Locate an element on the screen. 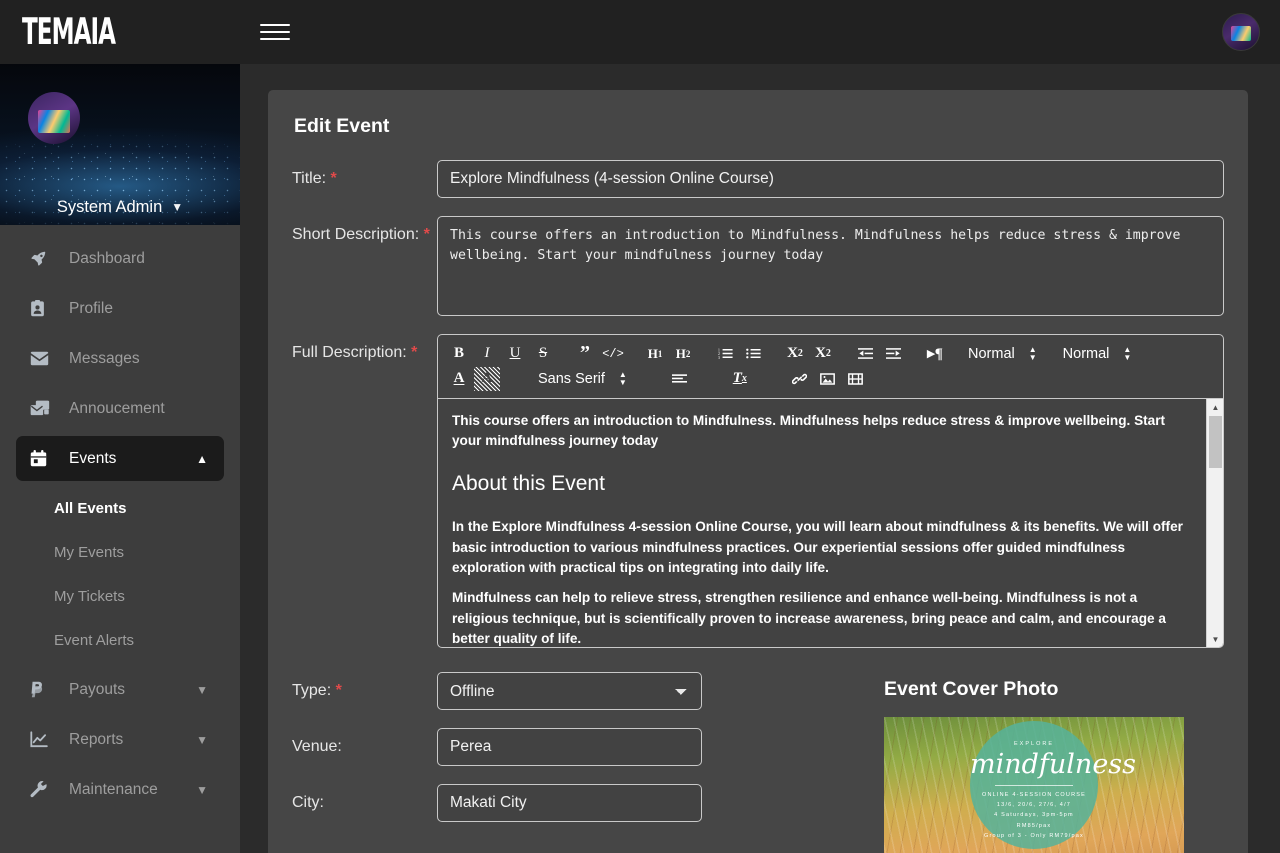 Image resolution: width=1280 pixels, height=853 pixels. field-row-venue: Venue: is located at coordinates (572, 747).